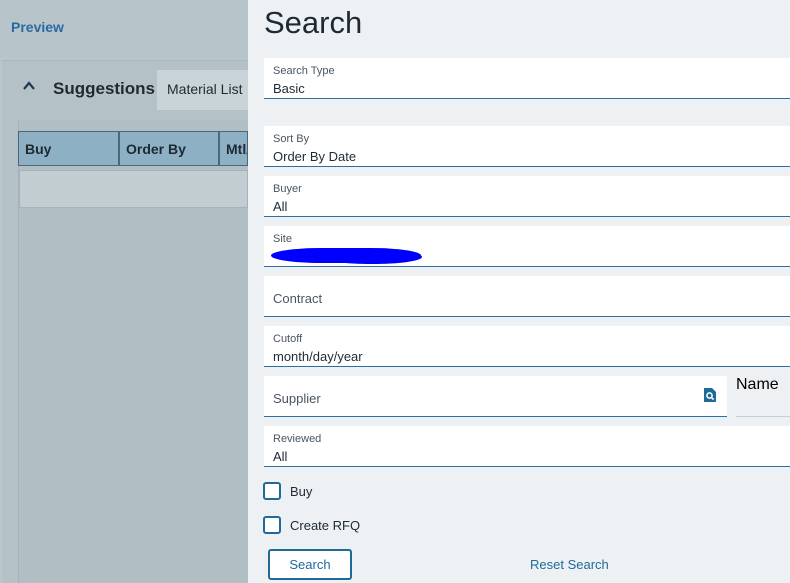  I want to click on search-type-value: Basic, so click(289, 88).